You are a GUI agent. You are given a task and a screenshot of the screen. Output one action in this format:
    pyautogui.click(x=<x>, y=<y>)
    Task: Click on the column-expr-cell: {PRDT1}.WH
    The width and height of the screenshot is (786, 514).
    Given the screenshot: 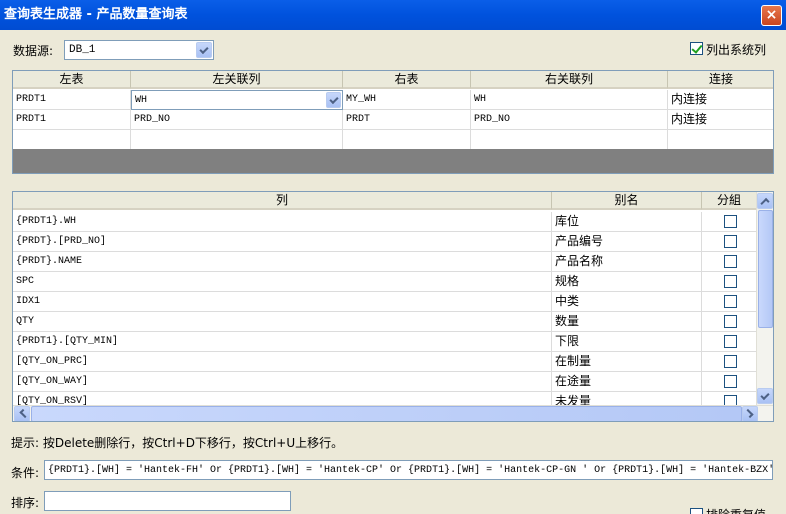 What is the action you would take?
    pyautogui.click(x=282, y=222)
    